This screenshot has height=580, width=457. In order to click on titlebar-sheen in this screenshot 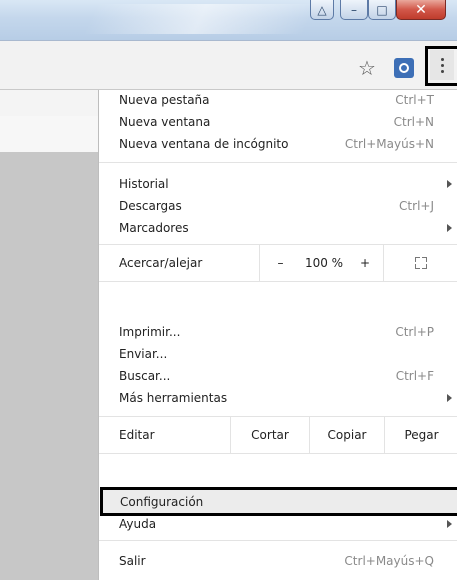, I will do `click(200, 19)`.